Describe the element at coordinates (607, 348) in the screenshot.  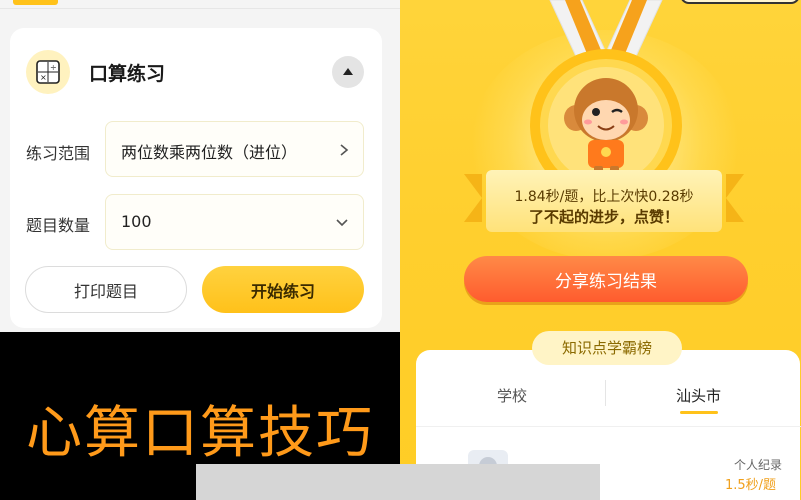
I see `leaderboard-title: 知识点学霸榜` at that location.